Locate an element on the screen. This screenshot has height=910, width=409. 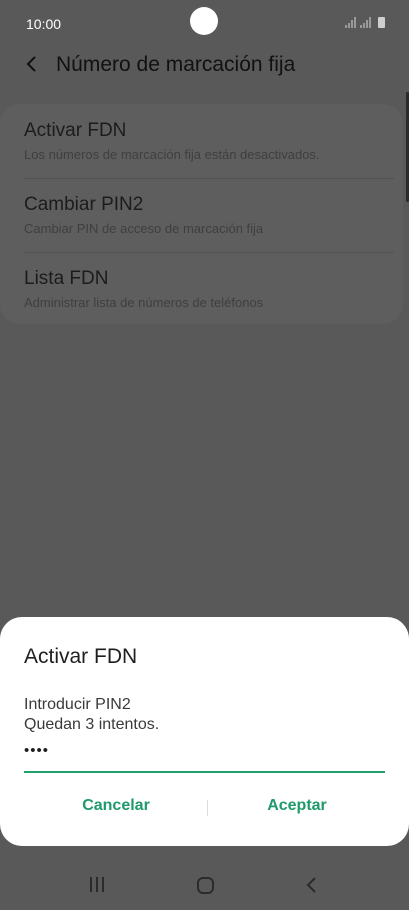
nav-back-icon is located at coordinates (312, 885).